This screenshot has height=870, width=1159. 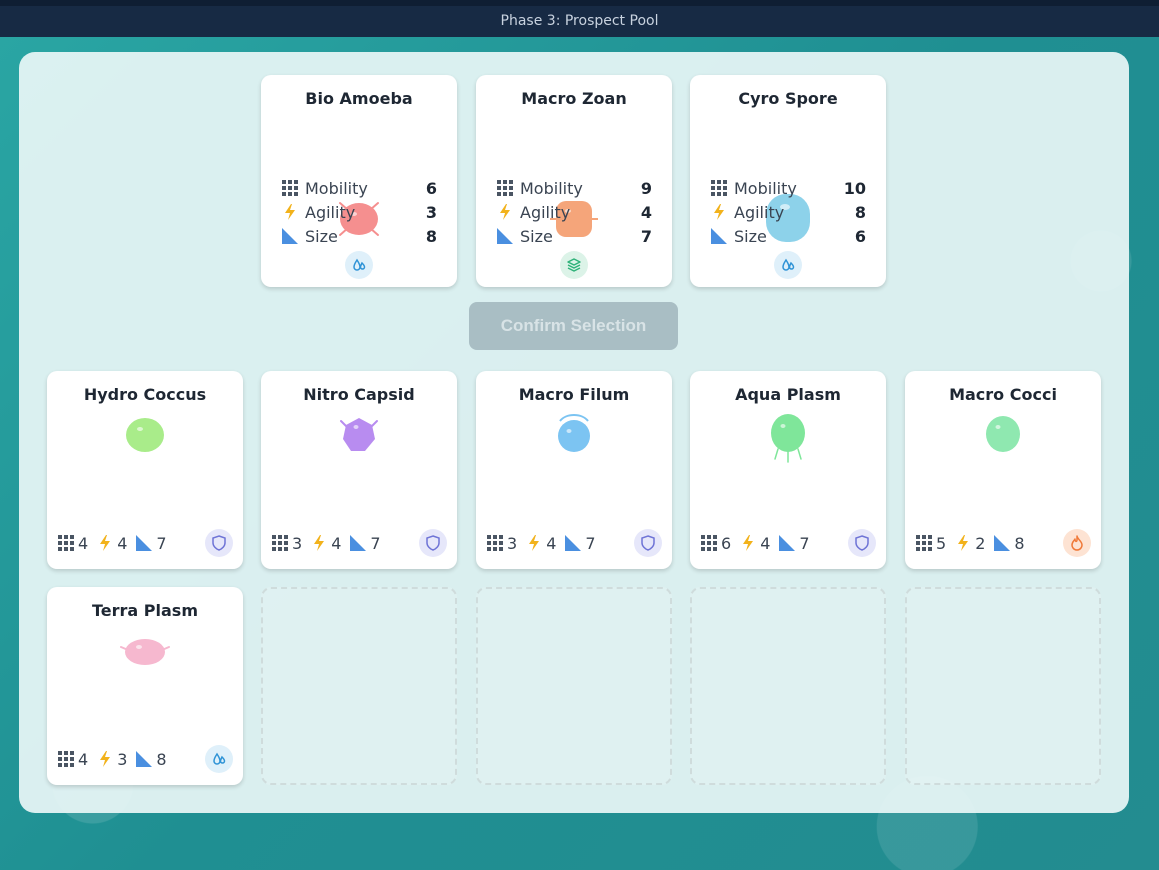 I want to click on selected-card-macro-zoan: Macro Zoan Mobility 9 Agility 4 Size 7, so click(x=574, y=181).